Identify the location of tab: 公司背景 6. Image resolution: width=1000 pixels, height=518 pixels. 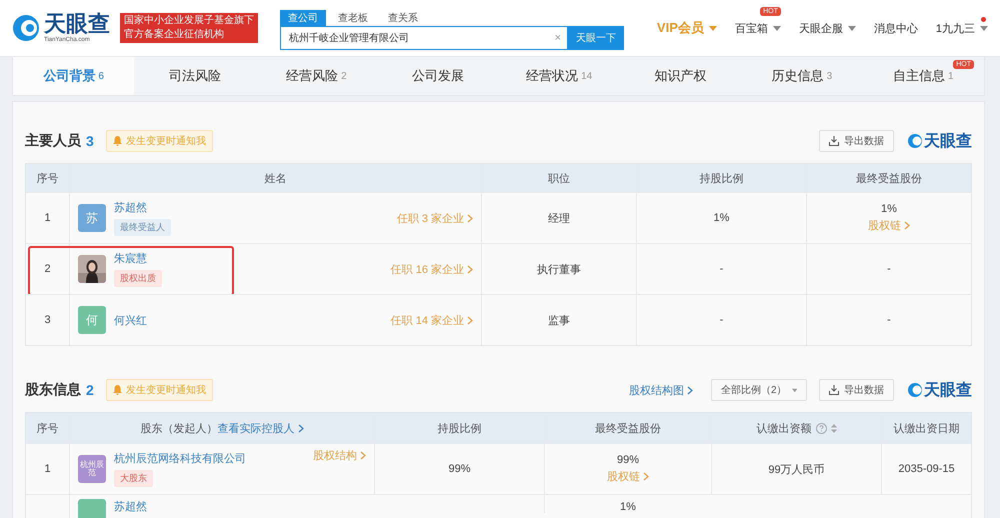
(73, 76).